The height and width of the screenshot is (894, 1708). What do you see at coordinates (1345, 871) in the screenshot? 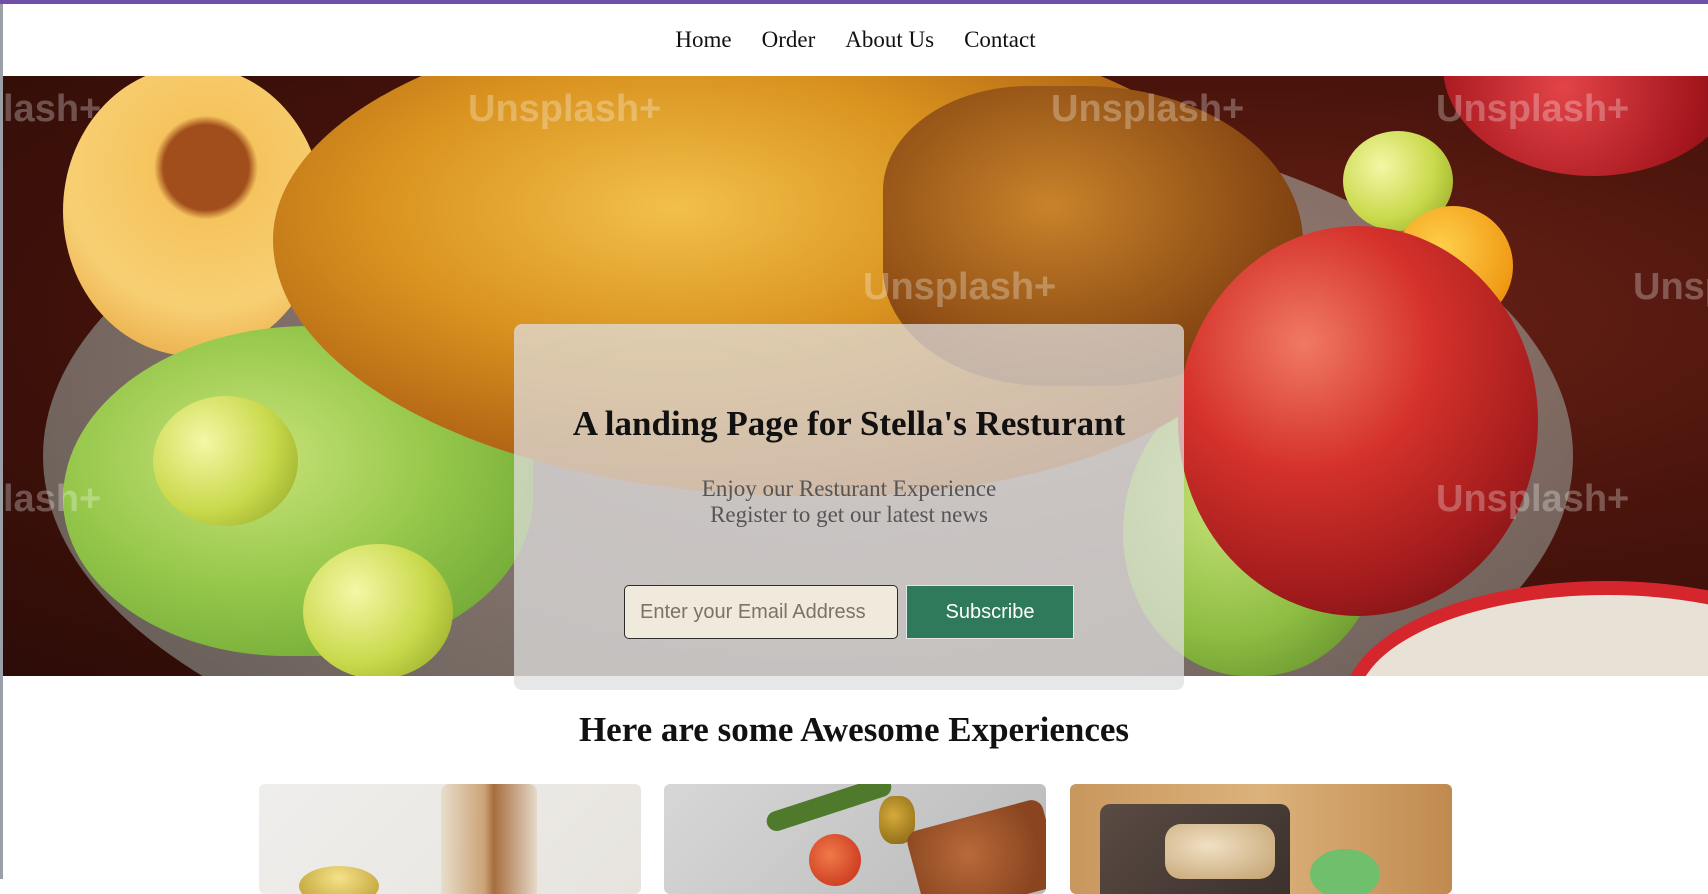
I see `greens-image` at bounding box center [1345, 871].